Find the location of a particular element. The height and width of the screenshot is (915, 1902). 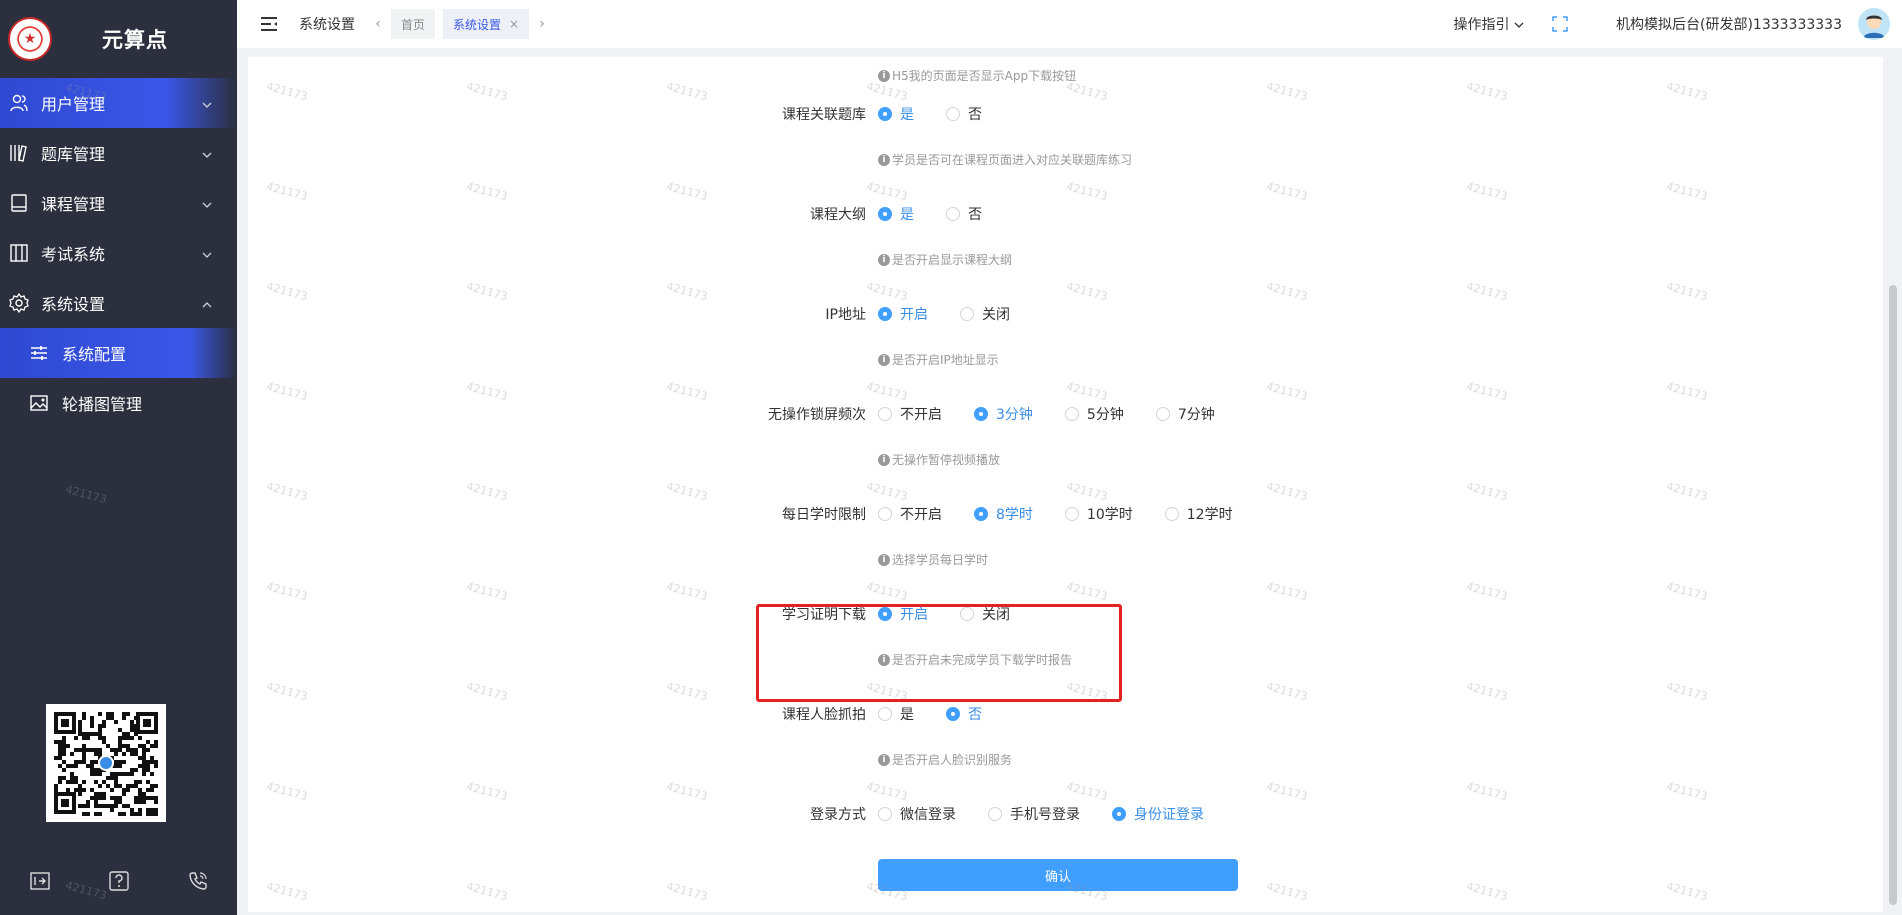

setting-row: 登录方式 微信登录 手机号登录 身份证登录 is located at coordinates (1065, 814).